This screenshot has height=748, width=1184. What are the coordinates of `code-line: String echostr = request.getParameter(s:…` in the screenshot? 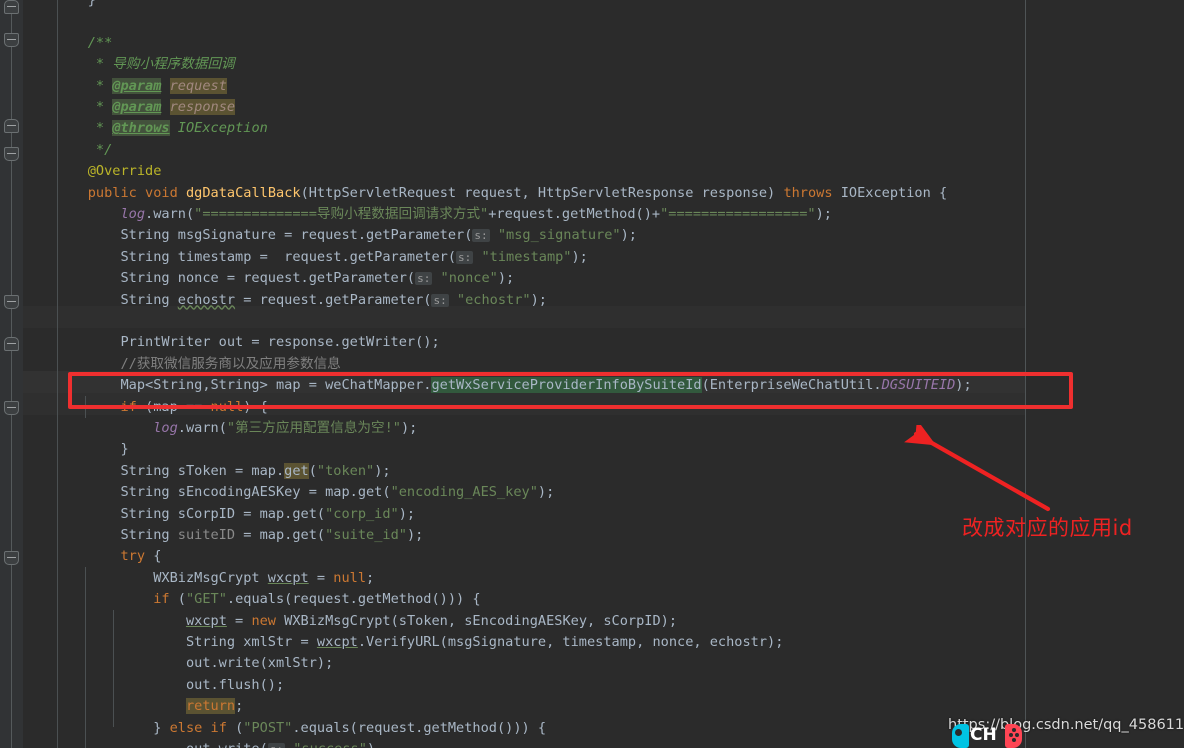 It's located at (301, 299).